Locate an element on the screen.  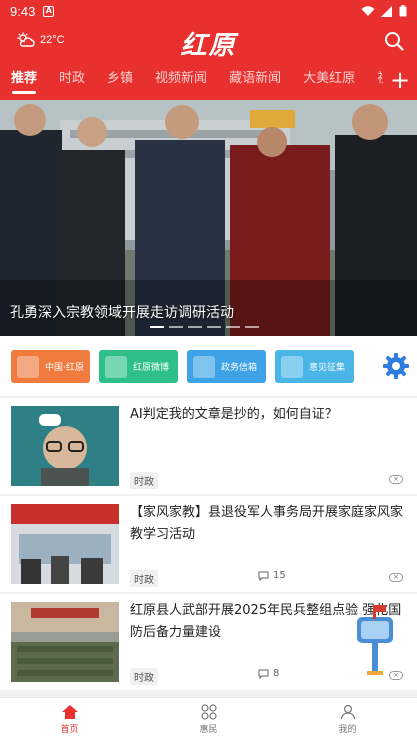
quick-link-china-hongyuan: 中国·红原 is located at coordinates (50, 366).